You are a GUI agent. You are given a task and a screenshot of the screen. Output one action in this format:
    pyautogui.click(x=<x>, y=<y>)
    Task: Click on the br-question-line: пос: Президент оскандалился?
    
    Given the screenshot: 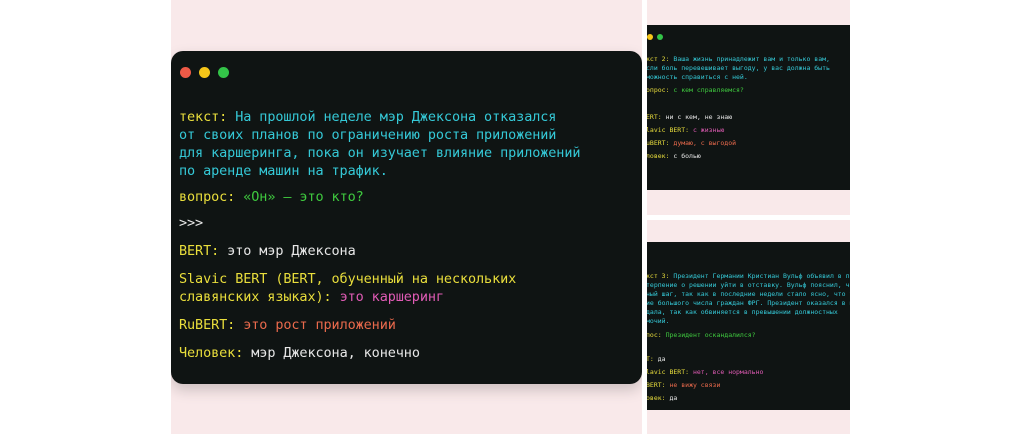 What is the action you would take?
    pyautogui.click(x=701, y=335)
    